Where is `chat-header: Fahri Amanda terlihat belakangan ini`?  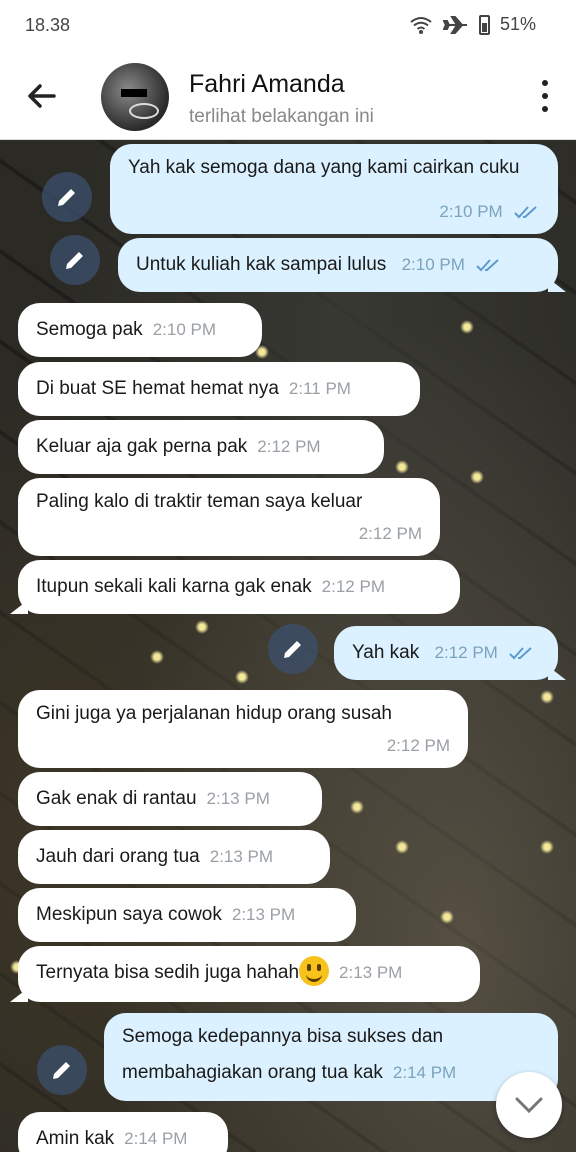
chat-header: Fahri Amanda terlihat belakangan ini is located at coordinates (288, 96).